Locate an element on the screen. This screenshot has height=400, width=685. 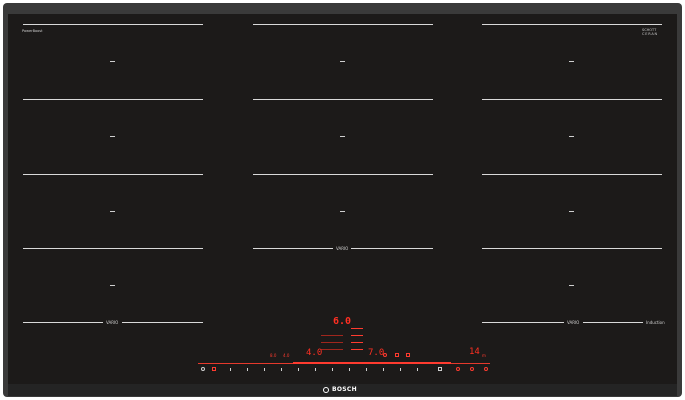
timer-icon is located at coordinates (385, 355).